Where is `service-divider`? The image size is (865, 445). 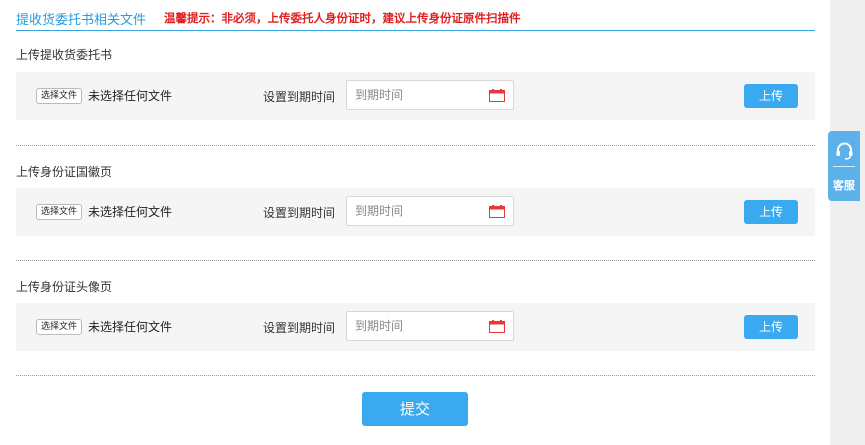 service-divider is located at coordinates (844, 166).